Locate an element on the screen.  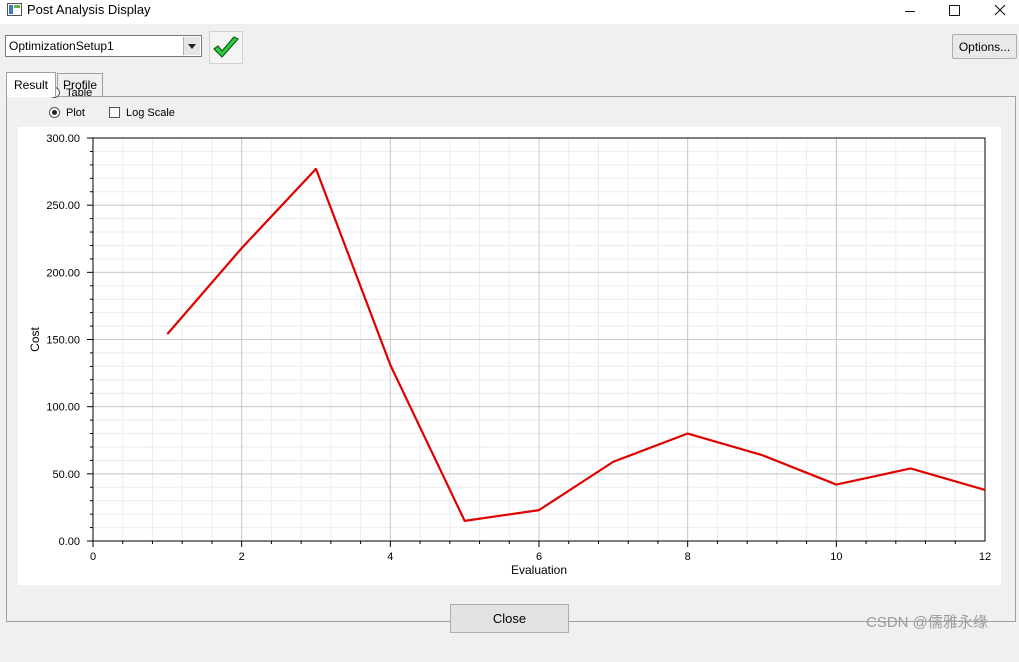
y-tick-label: 250.00 is located at coordinates (63, 206).